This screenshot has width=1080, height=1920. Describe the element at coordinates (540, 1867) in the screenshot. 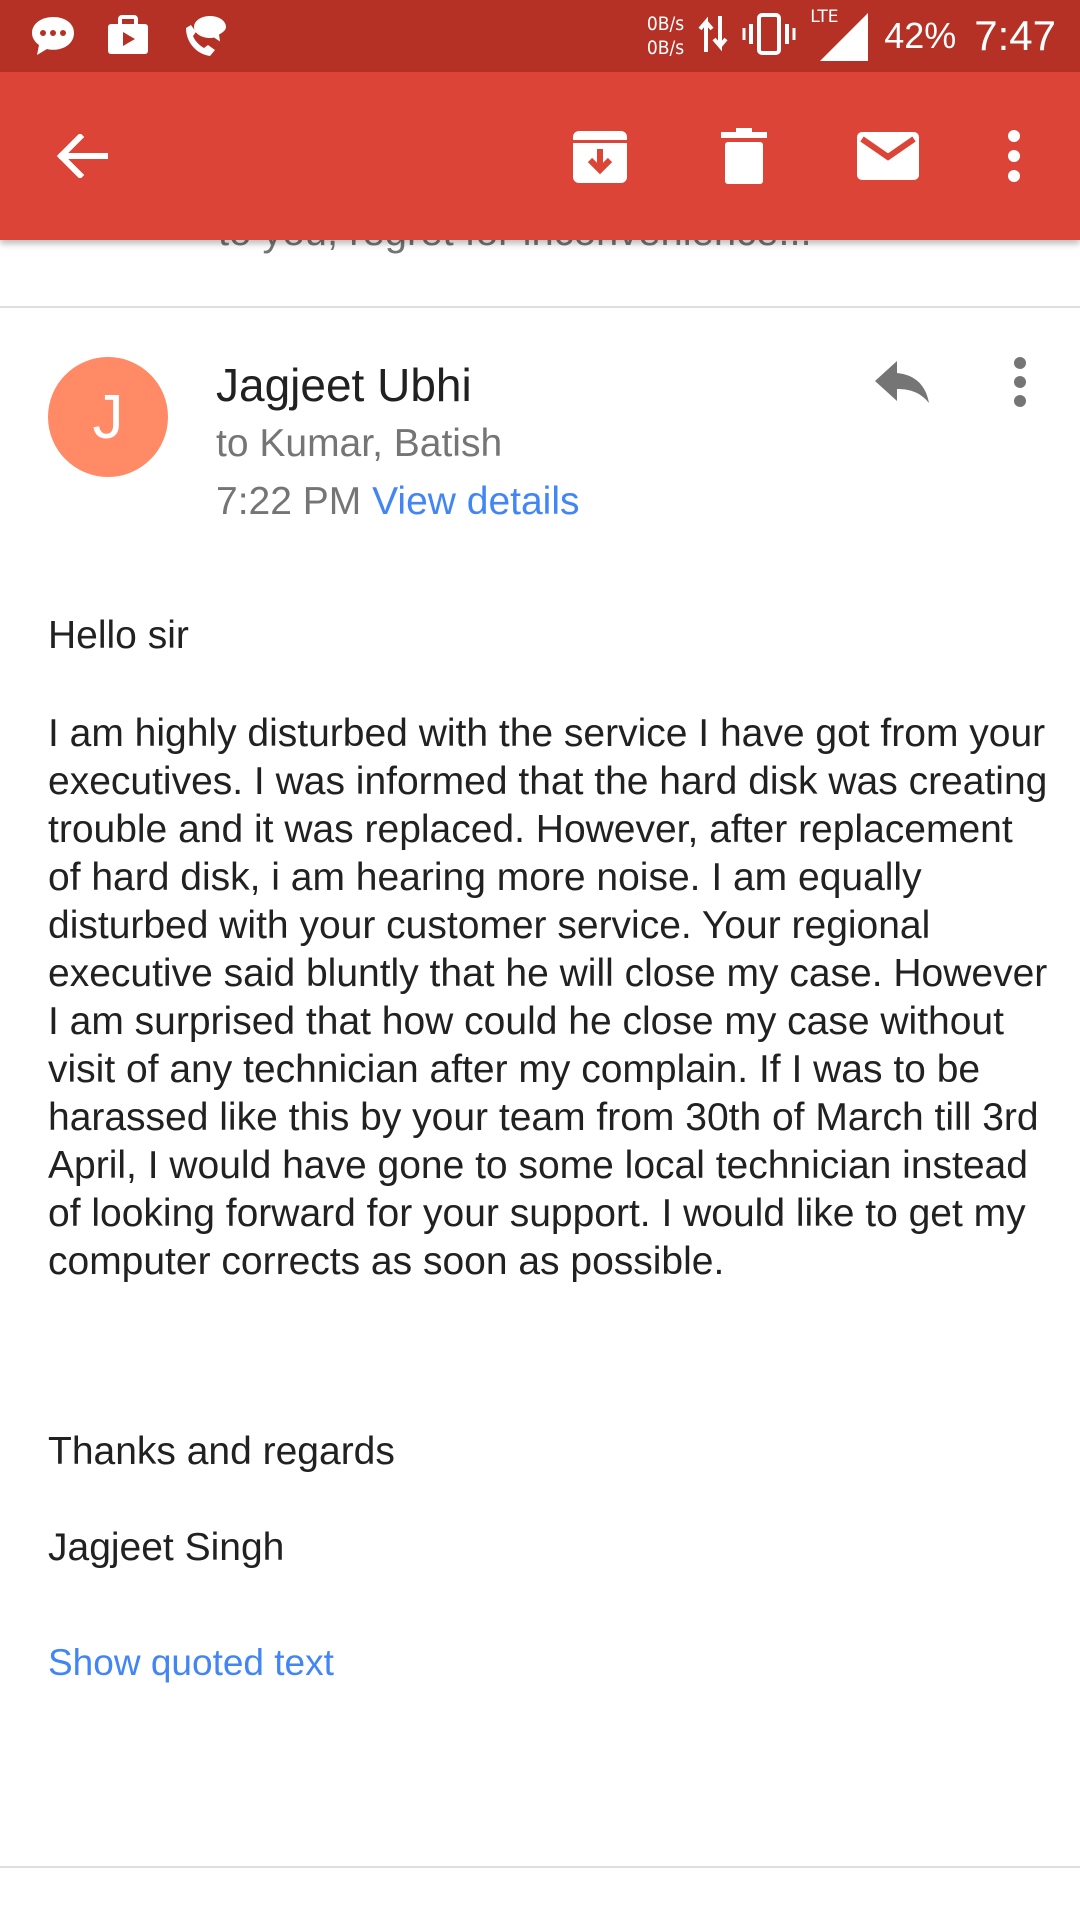

I see `bottom-divider` at that location.